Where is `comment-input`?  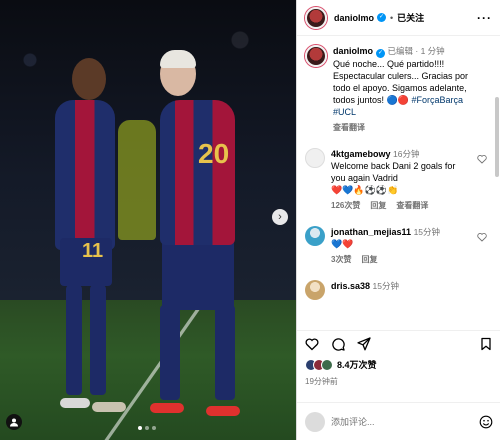 comment-input is located at coordinates (402, 421).